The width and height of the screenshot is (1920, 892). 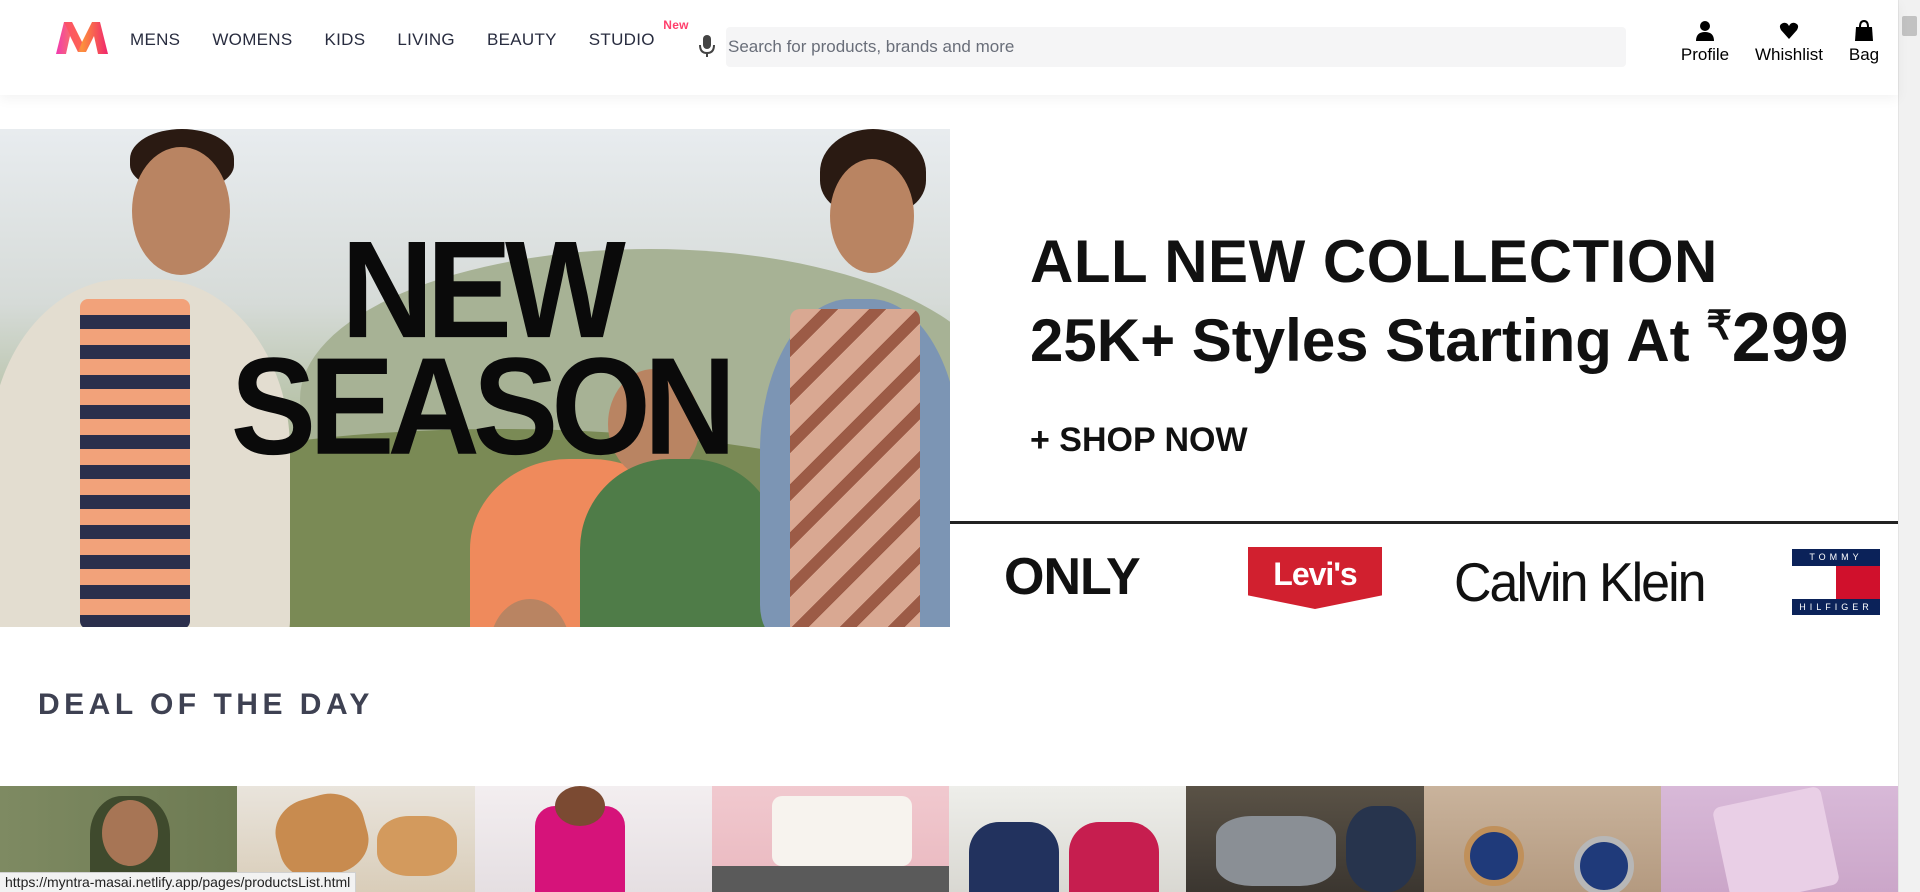 I want to click on bag-icon, so click(x=1864, y=30).